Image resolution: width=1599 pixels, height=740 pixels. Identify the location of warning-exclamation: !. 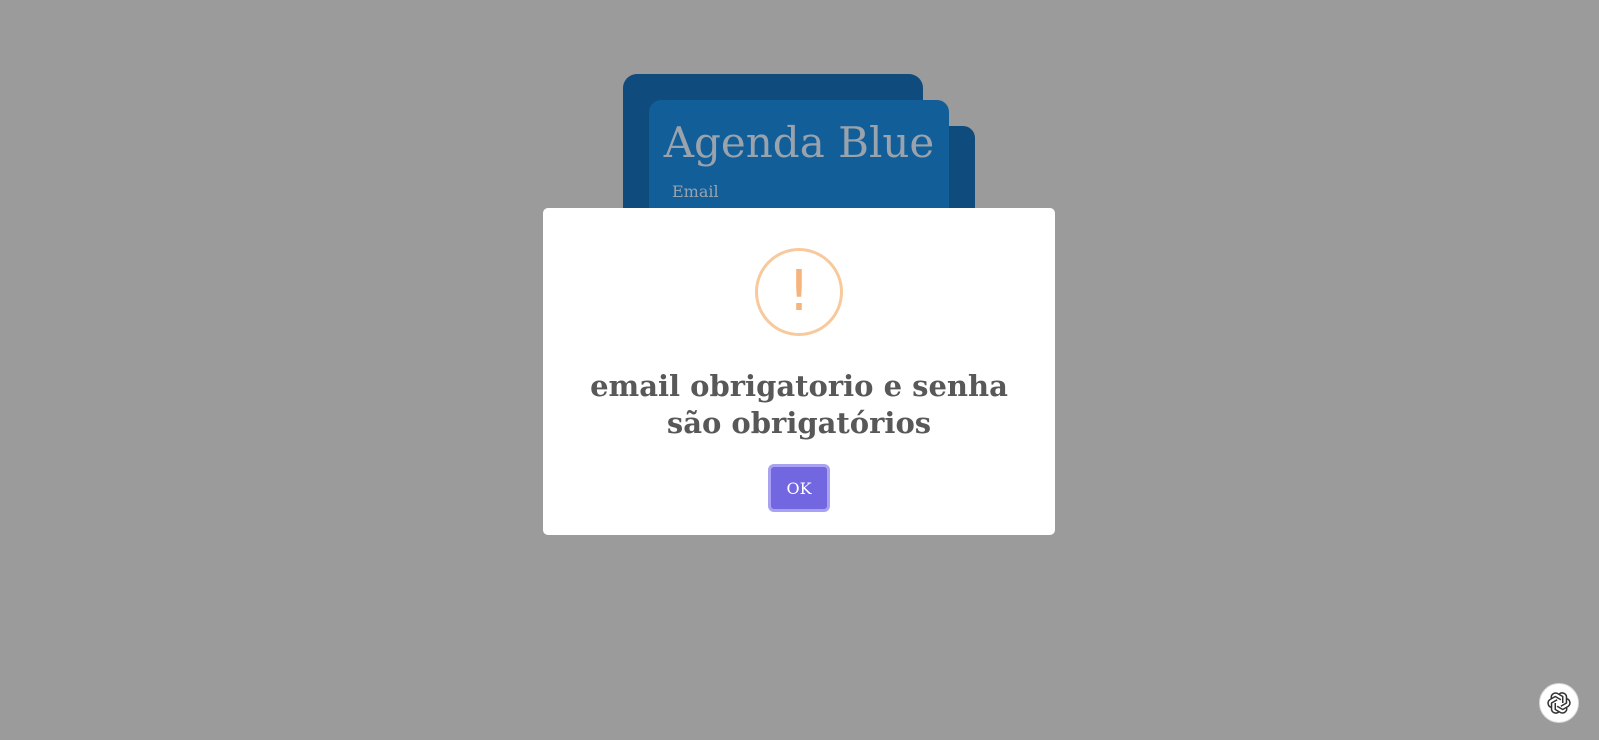
(799, 291).